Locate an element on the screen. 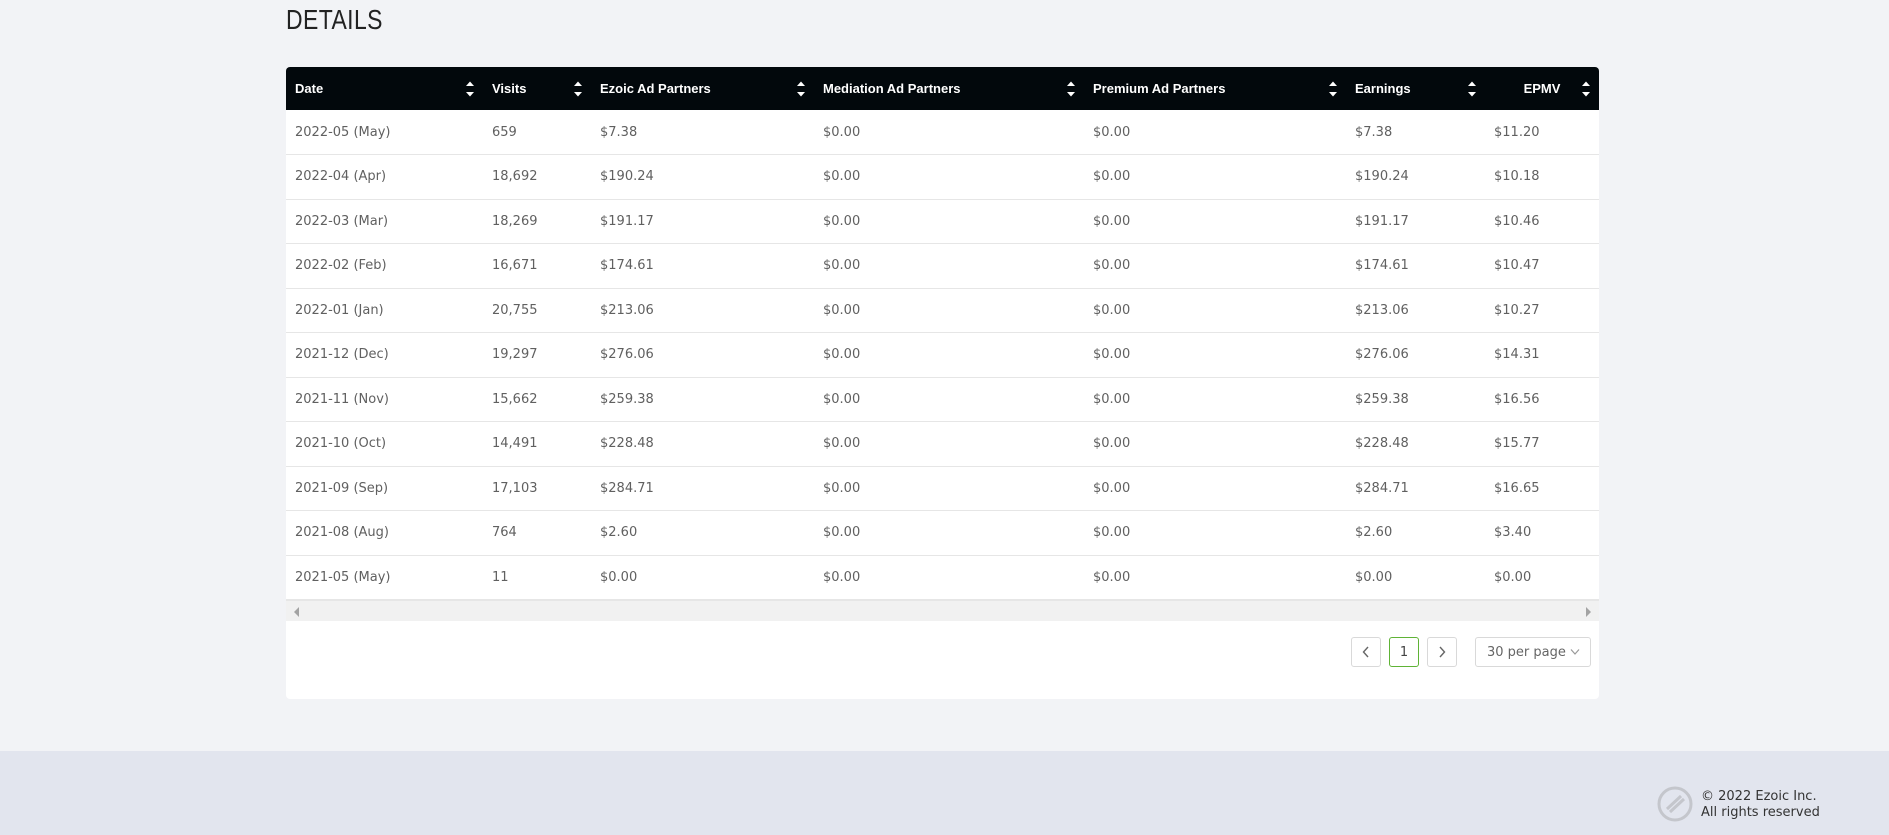  column-header-label: Premium Ad Partners is located at coordinates (1159, 88).